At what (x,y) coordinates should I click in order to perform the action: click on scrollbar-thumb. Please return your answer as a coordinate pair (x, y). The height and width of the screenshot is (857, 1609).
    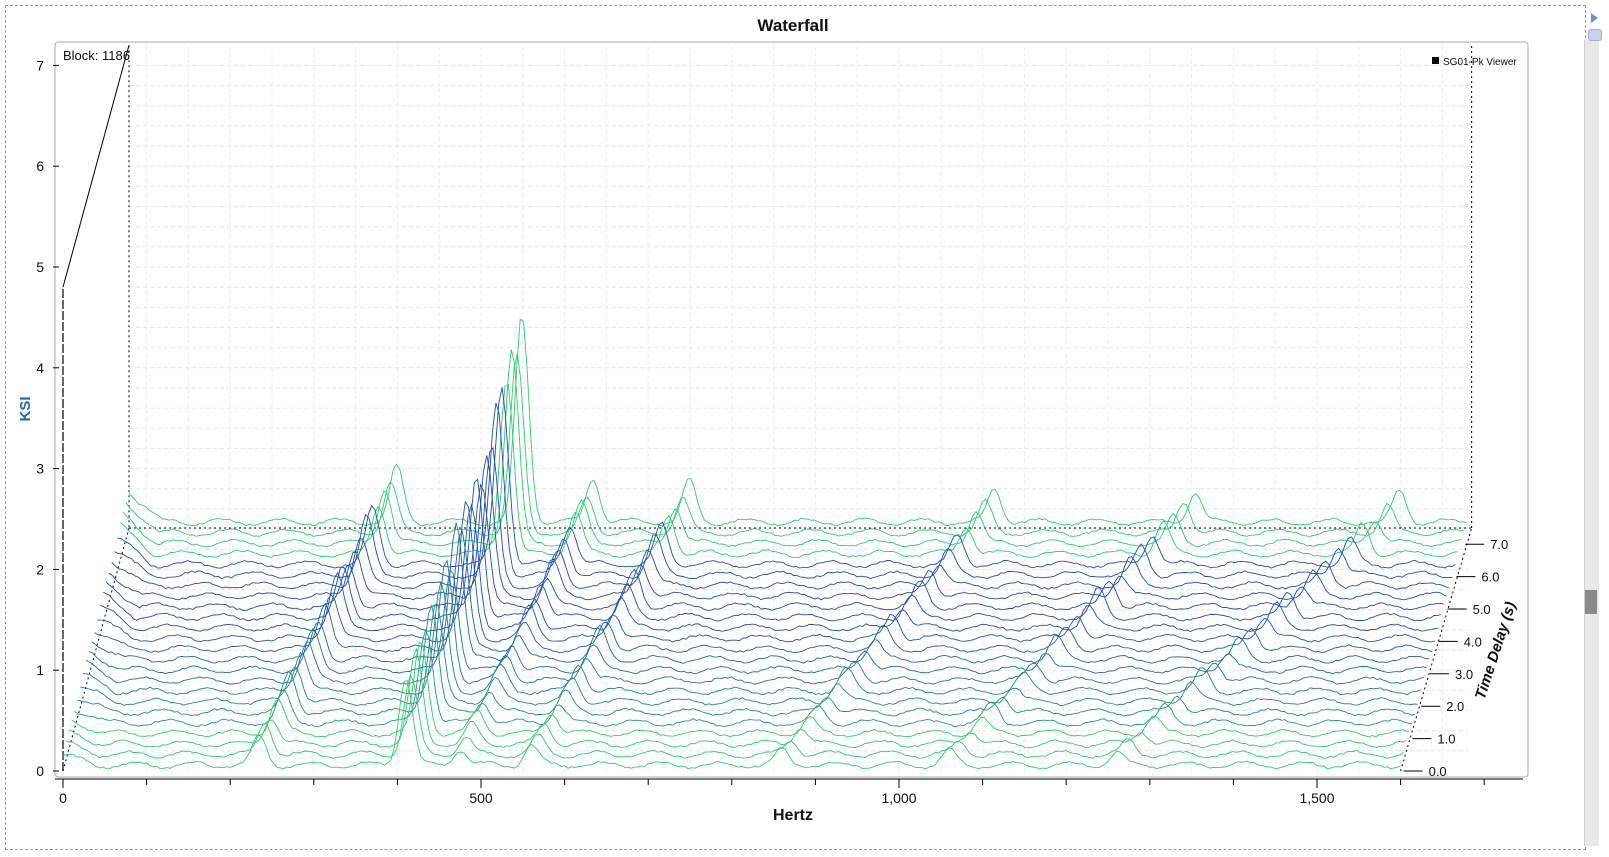
    Looking at the image, I should click on (1591, 602).